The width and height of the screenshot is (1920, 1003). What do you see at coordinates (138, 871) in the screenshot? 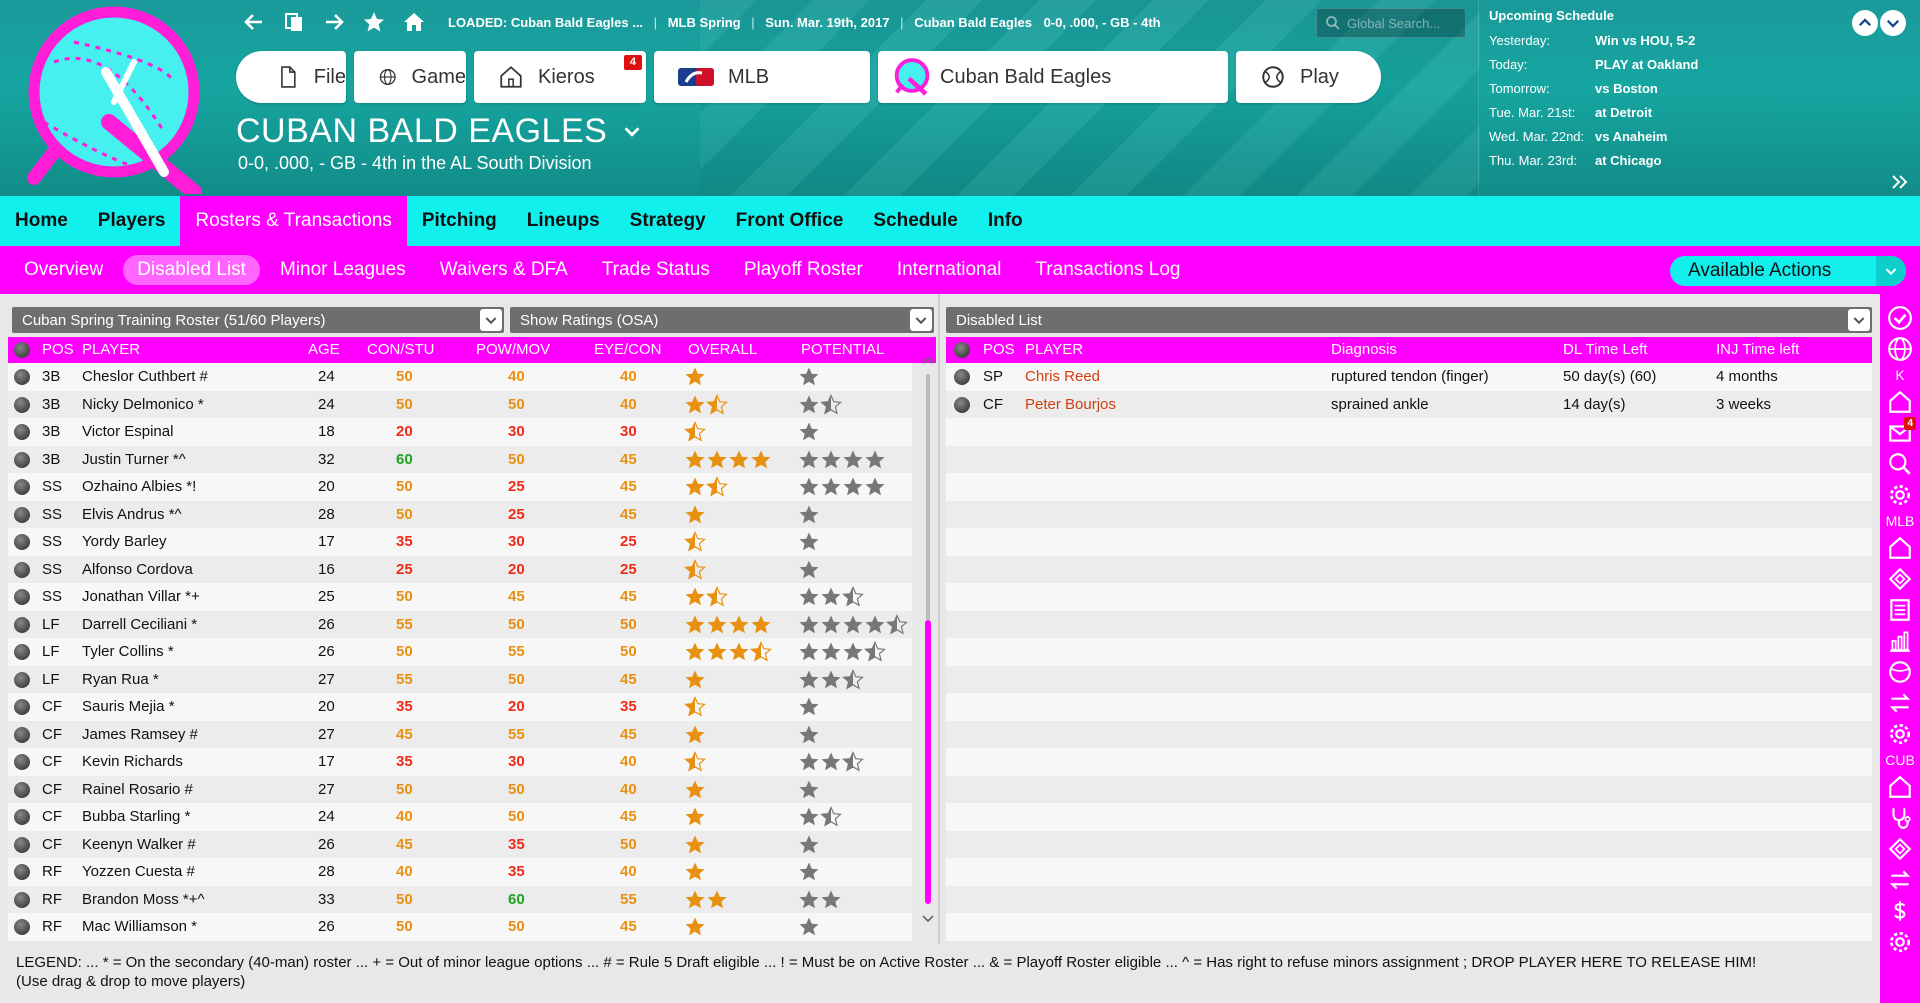
I see `player-name: Yozzen Cuesta #` at bounding box center [138, 871].